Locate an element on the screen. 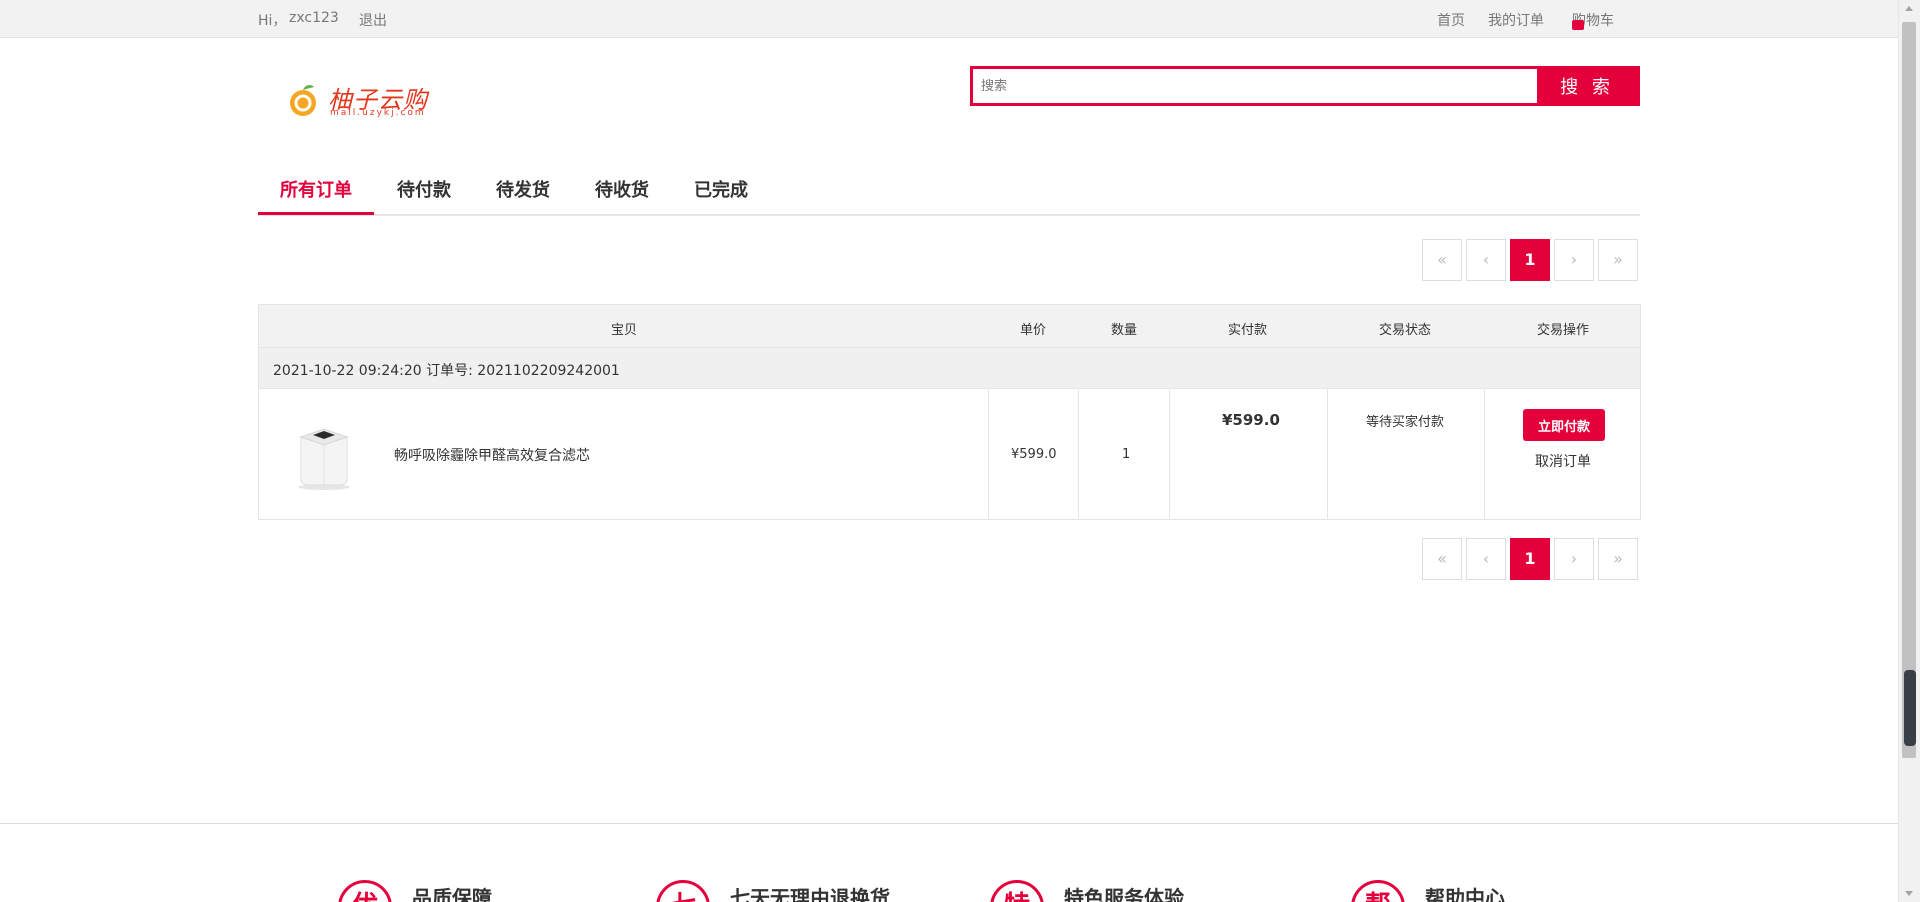  service-icon: 特 is located at coordinates (1017, 891).